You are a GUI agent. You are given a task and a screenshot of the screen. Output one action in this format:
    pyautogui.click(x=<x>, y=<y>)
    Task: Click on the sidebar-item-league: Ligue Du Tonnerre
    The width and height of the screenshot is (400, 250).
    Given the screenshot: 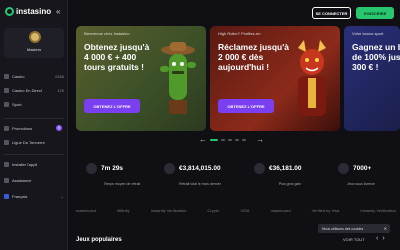 What is the action you would take?
    pyautogui.click(x=35, y=142)
    